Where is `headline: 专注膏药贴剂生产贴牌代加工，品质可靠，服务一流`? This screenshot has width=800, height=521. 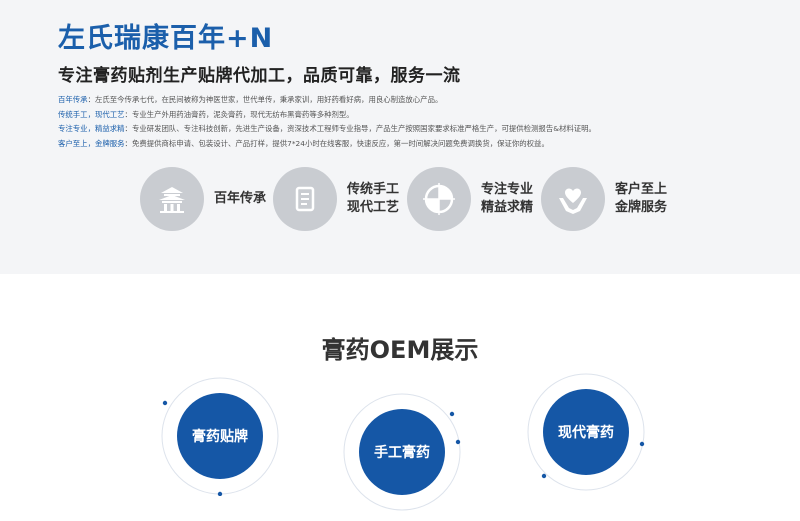 headline: 专注膏药贴剂生产贴牌代加工，品质可靠，服务一流 is located at coordinates (259, 76).